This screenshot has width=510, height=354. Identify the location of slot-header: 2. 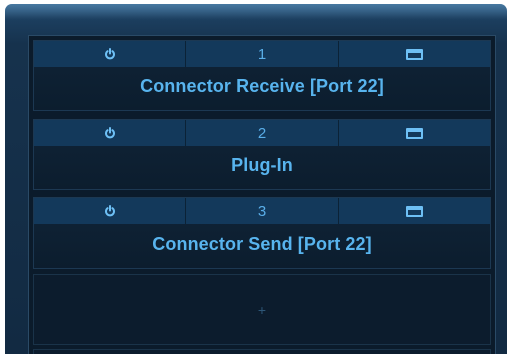
(262, 133).